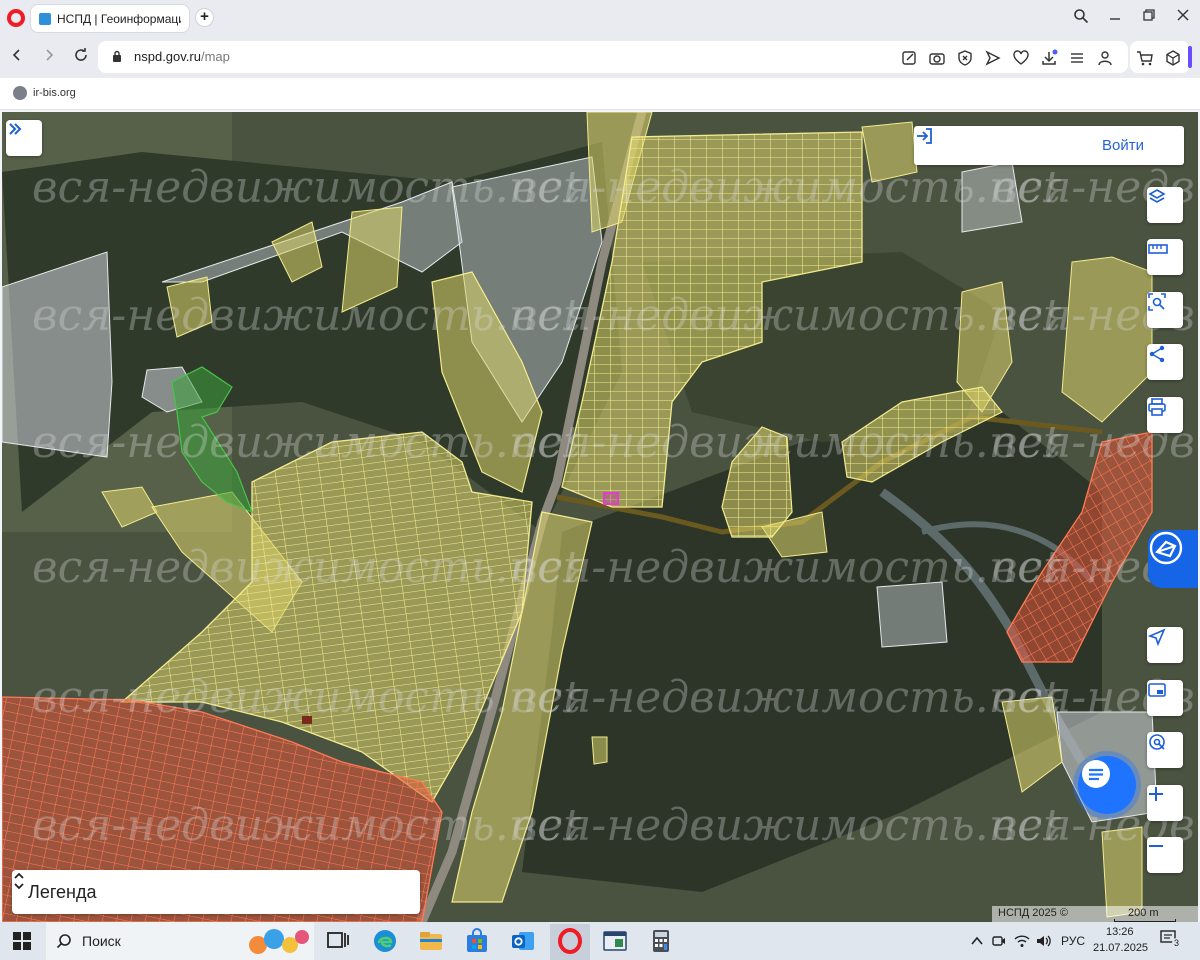 The height and width of the screenshot is (960, 1200). I want to click on download-icon, so click(1049, 58).